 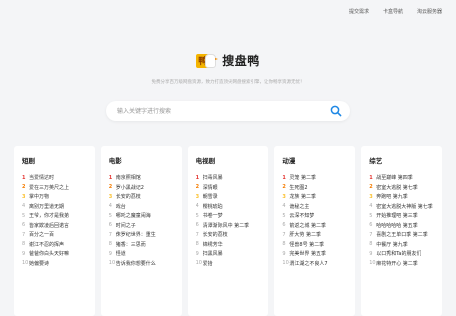 I want to click on list-item: 8 怪兽8号 第二季, so click(x=315, y=245).